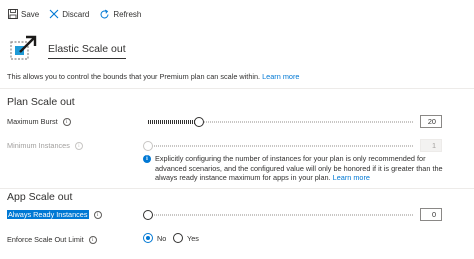  I want to click on info-learn-more-link: Learn more, so click(351, 177).